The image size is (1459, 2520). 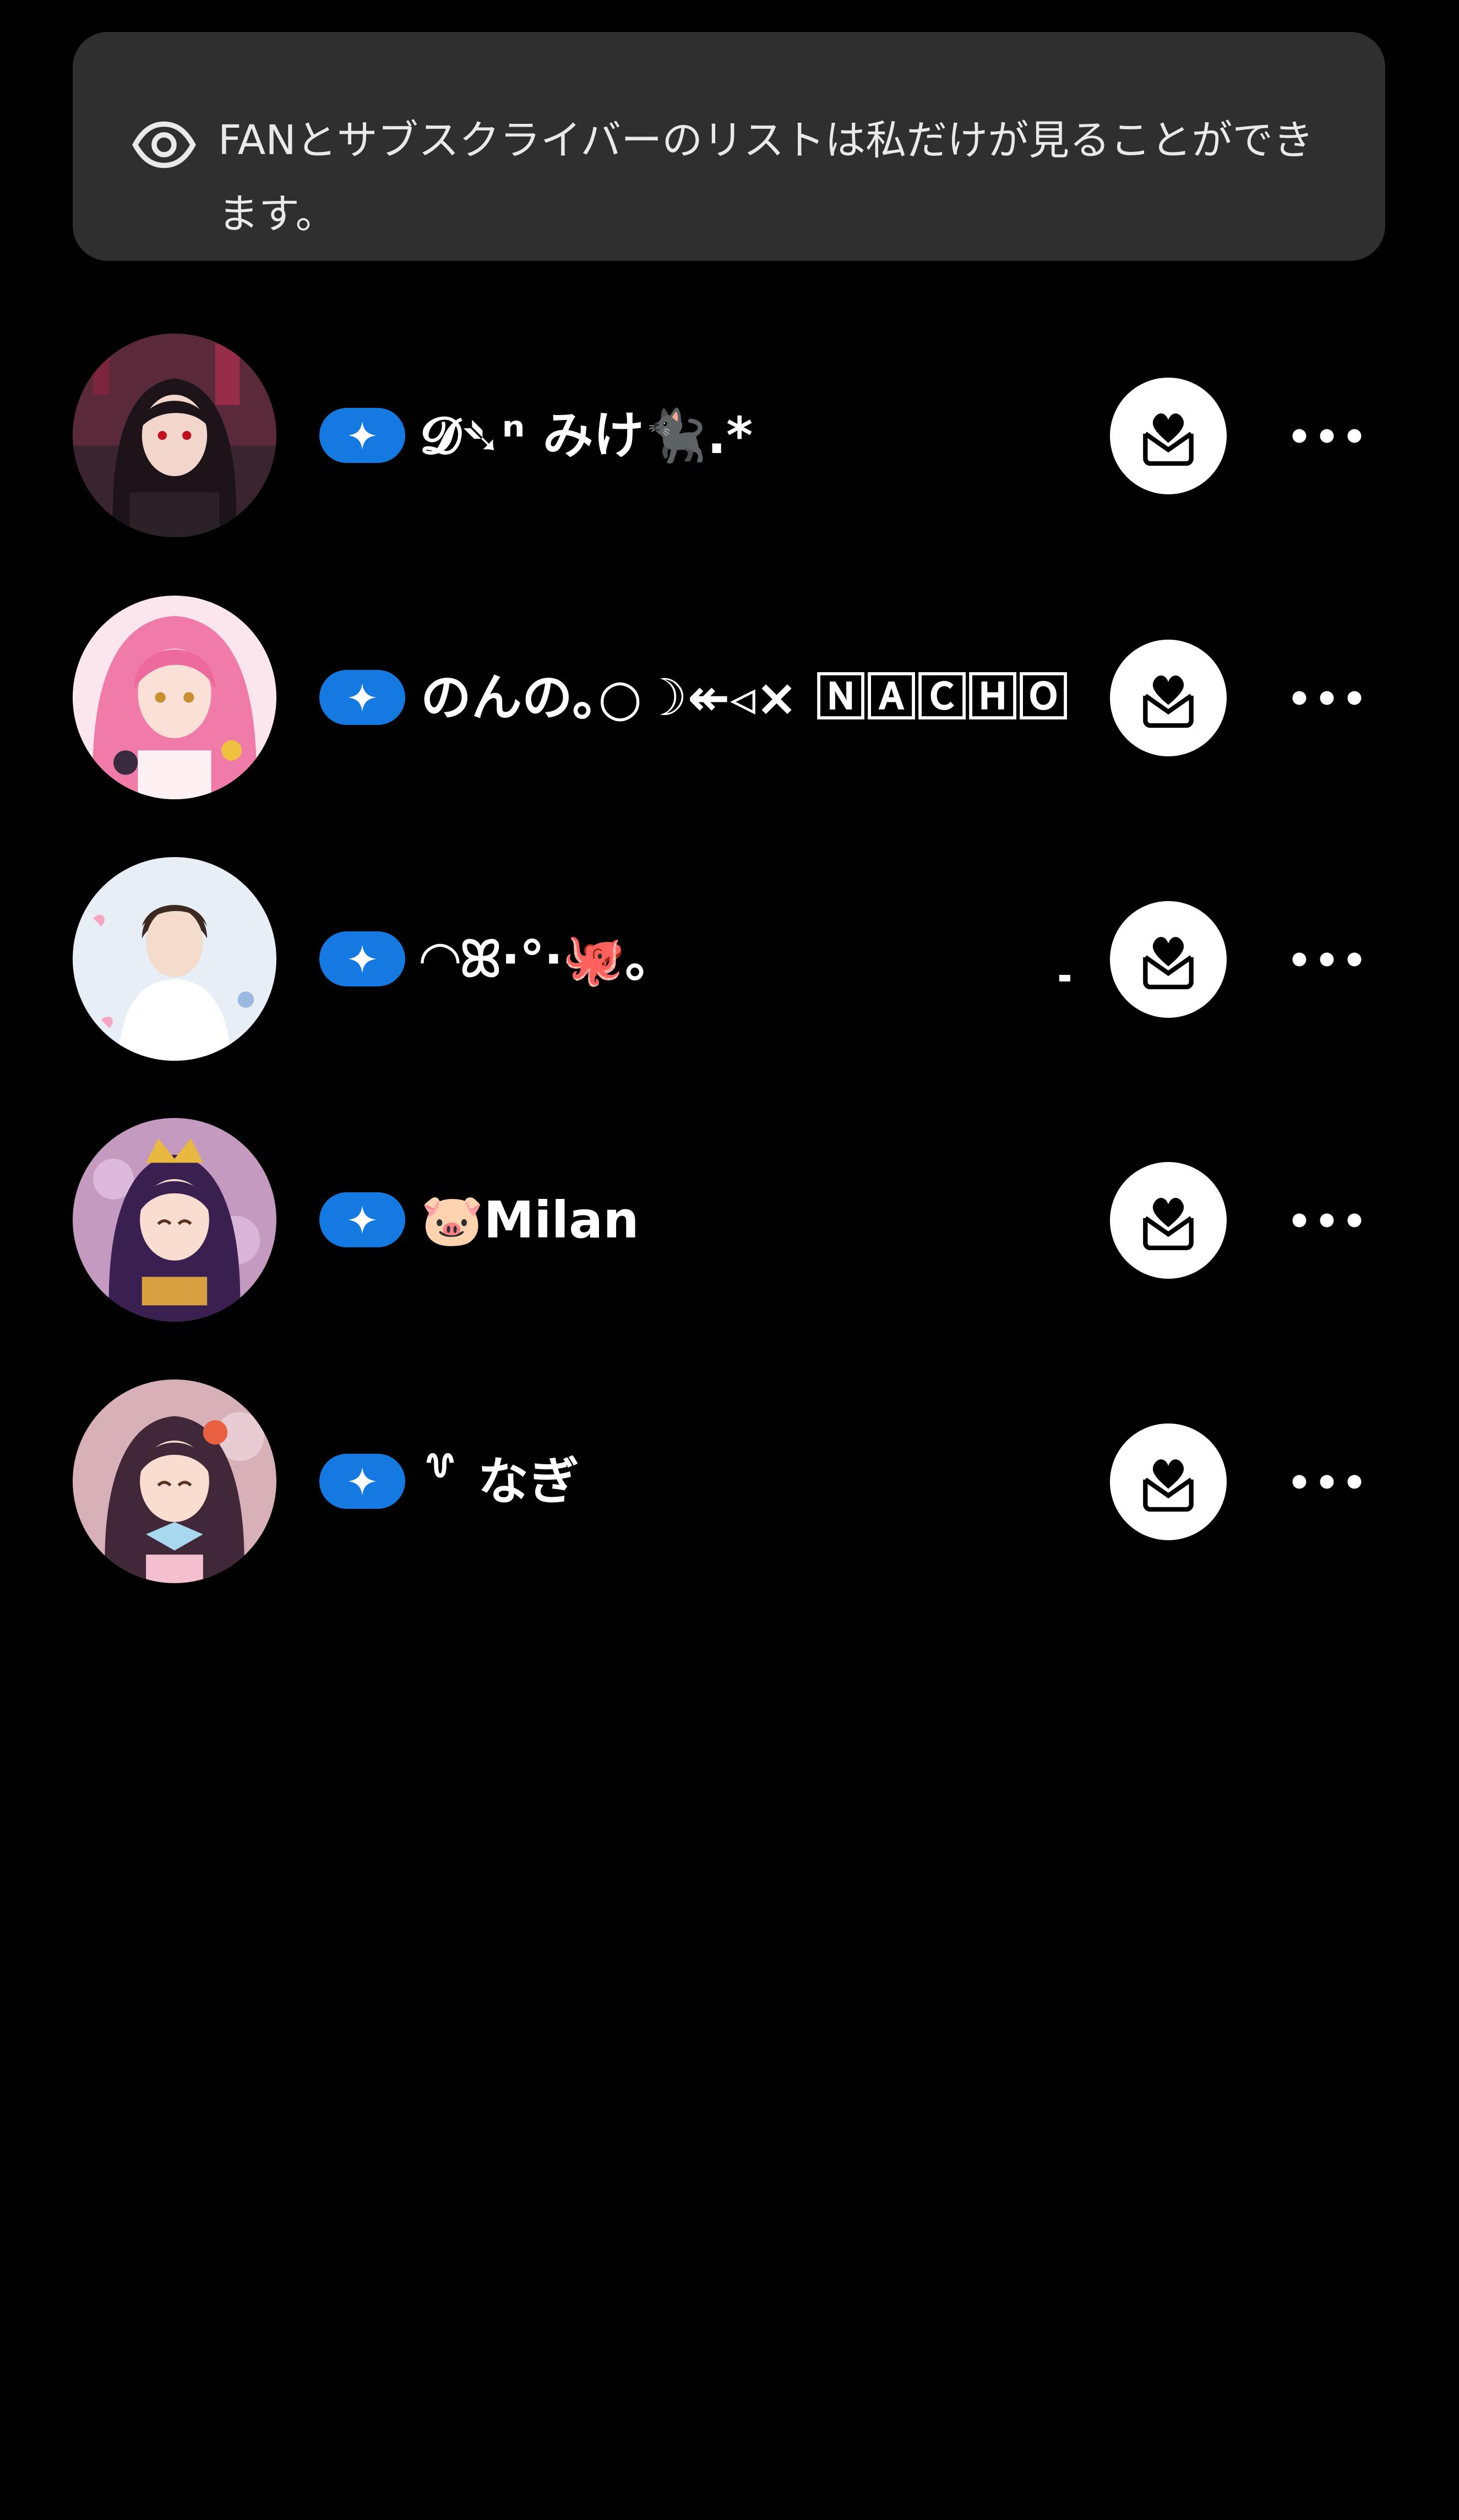 What do you see at coordinates (587, 435) in the screenshot?
I see `subscriber-name: 𝓓➴ⁿ みけ🐈‍⬛.*` at bounding box center [587, 435].